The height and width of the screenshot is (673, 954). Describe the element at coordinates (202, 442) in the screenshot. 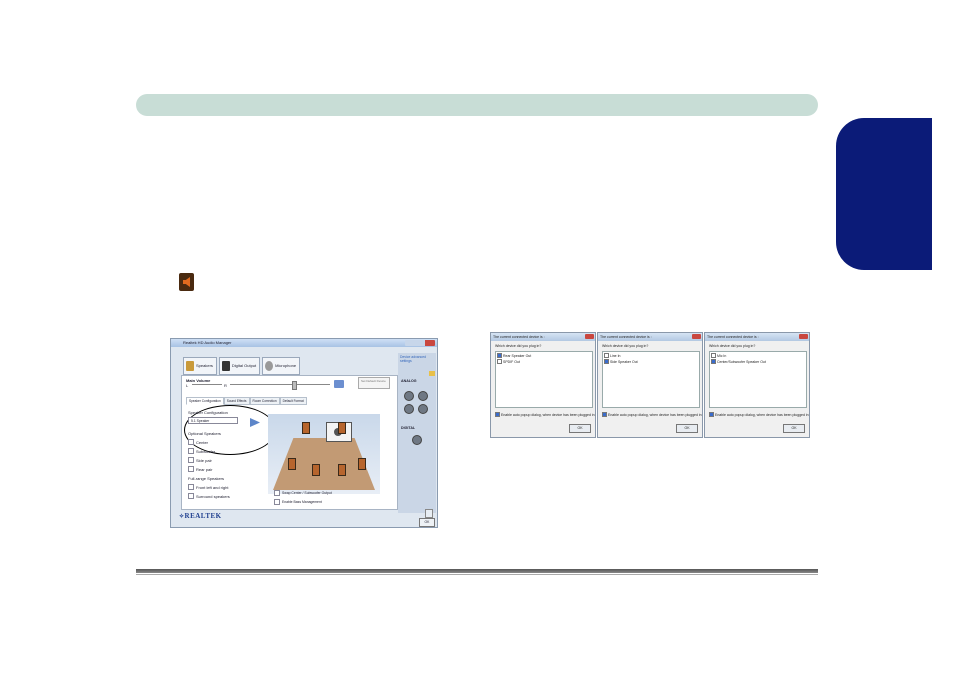

I see `option-label: Center` at that location.